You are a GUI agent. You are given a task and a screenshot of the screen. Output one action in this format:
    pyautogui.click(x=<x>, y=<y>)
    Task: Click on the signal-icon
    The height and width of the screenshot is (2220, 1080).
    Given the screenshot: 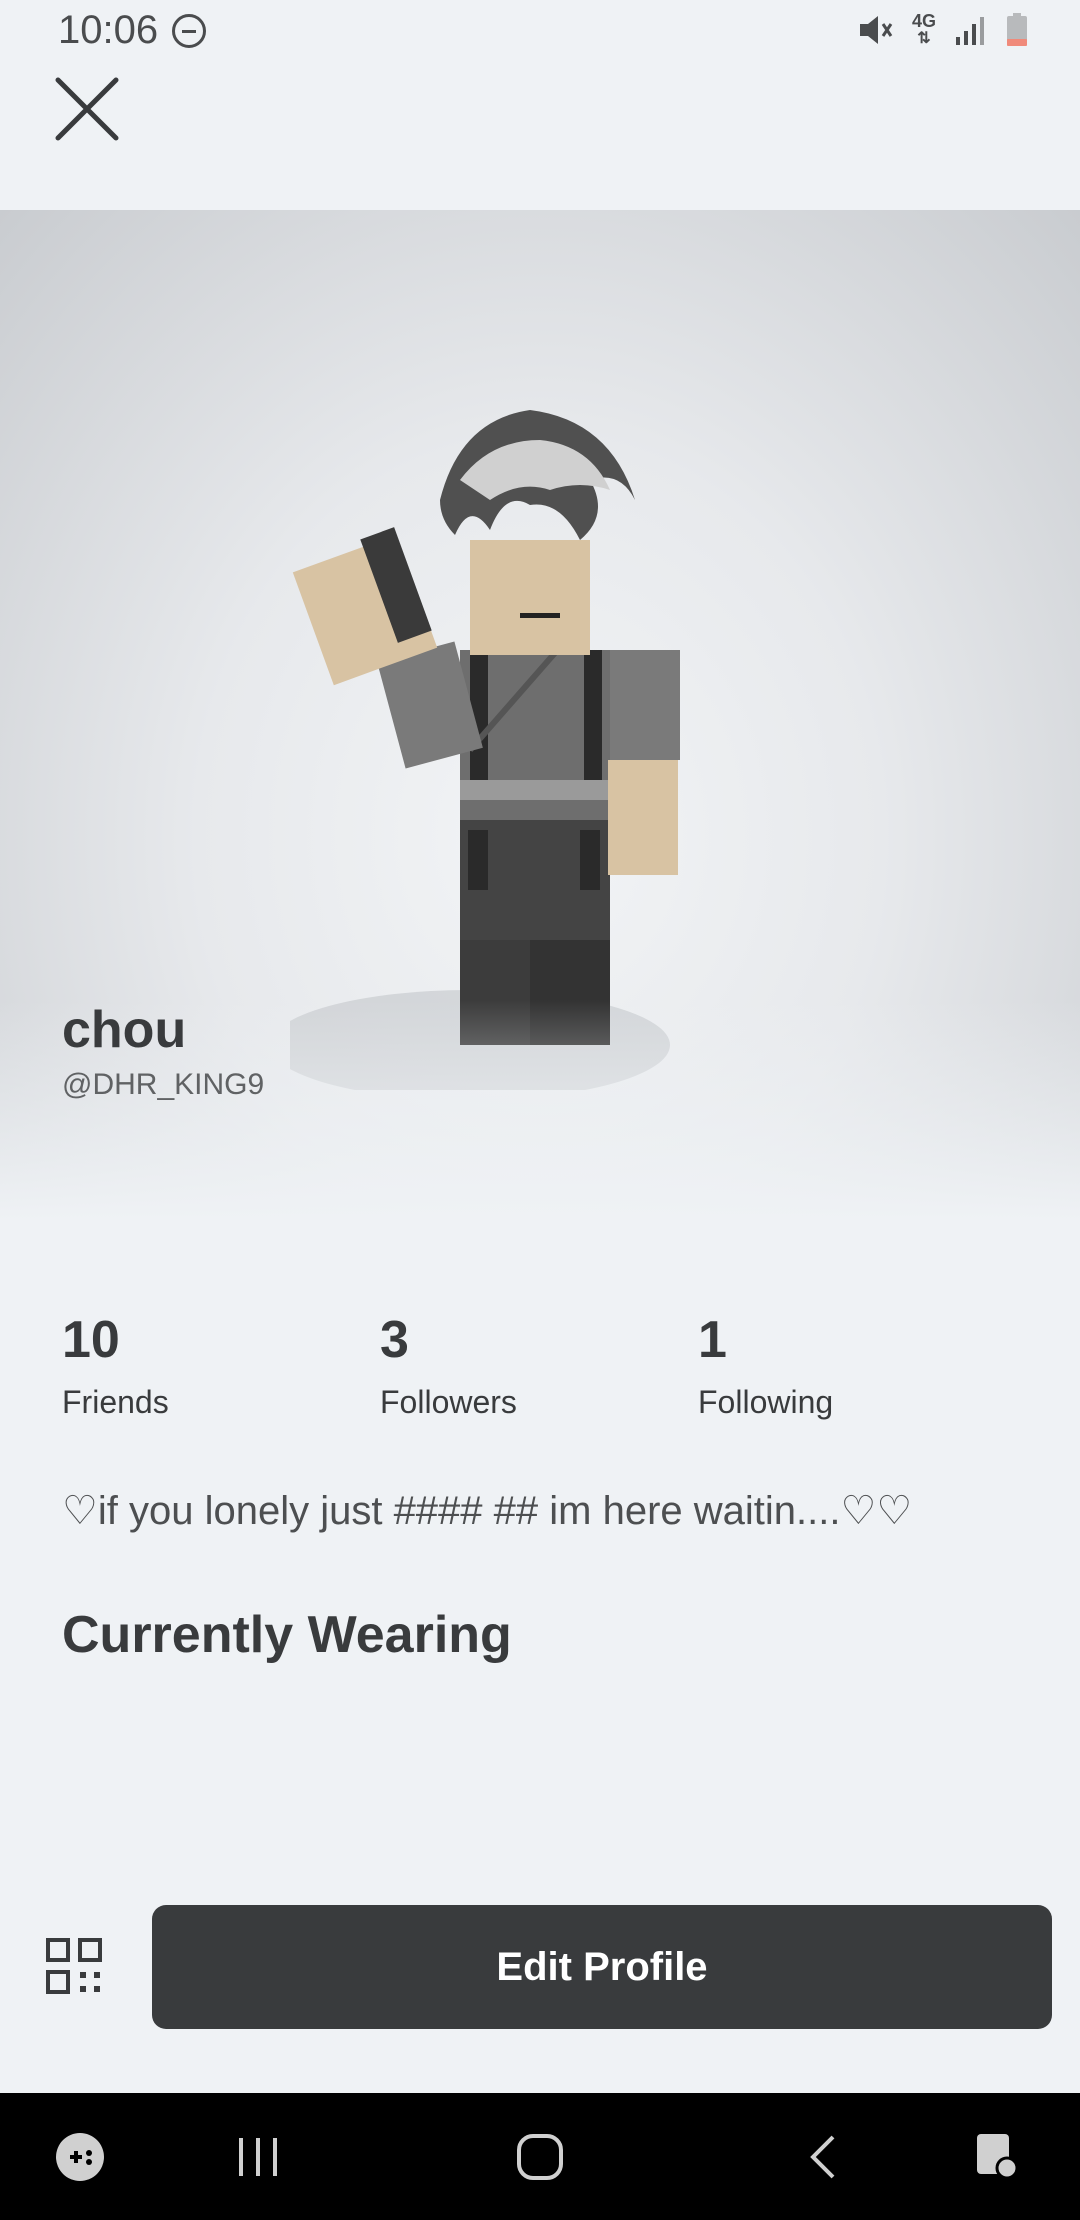 What is the action you would take?
    pyautogui.click(x=970, y=31)
    